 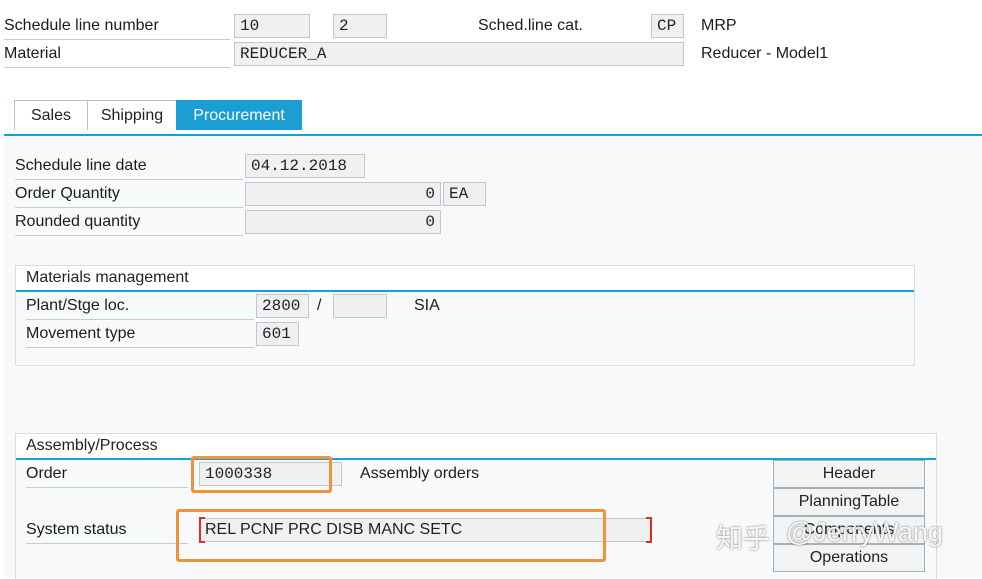 I want to click on order-quantity-label: Order Quantity, so click(x=129, y=194).